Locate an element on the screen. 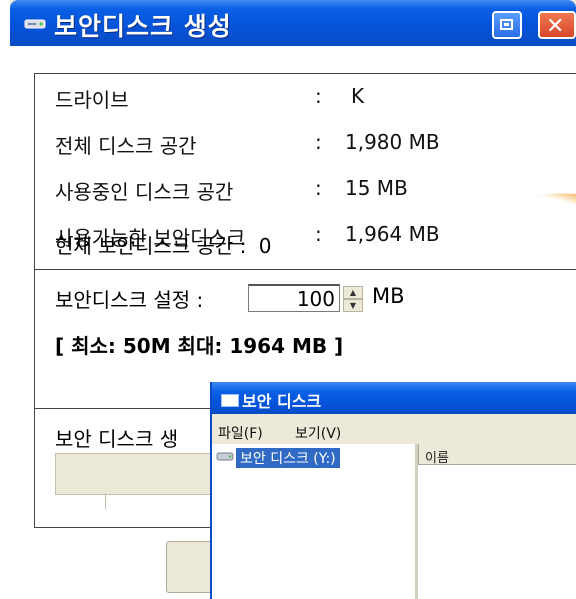  size-spinner: ▲ ▼ is located at coordinates (353, 299).